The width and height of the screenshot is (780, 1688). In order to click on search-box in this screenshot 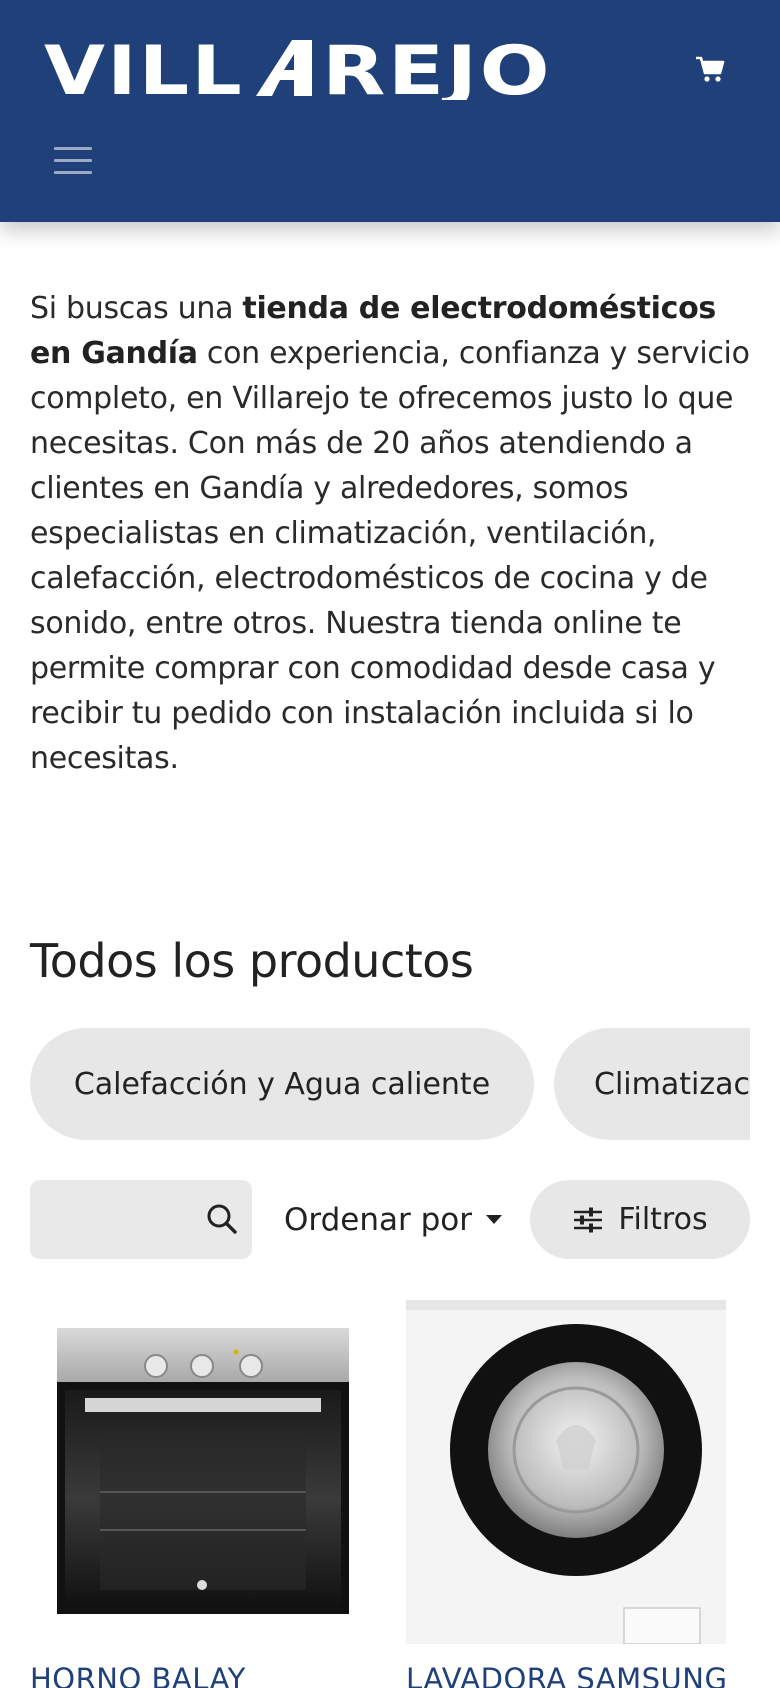, I will do `click(141, 1219)`.